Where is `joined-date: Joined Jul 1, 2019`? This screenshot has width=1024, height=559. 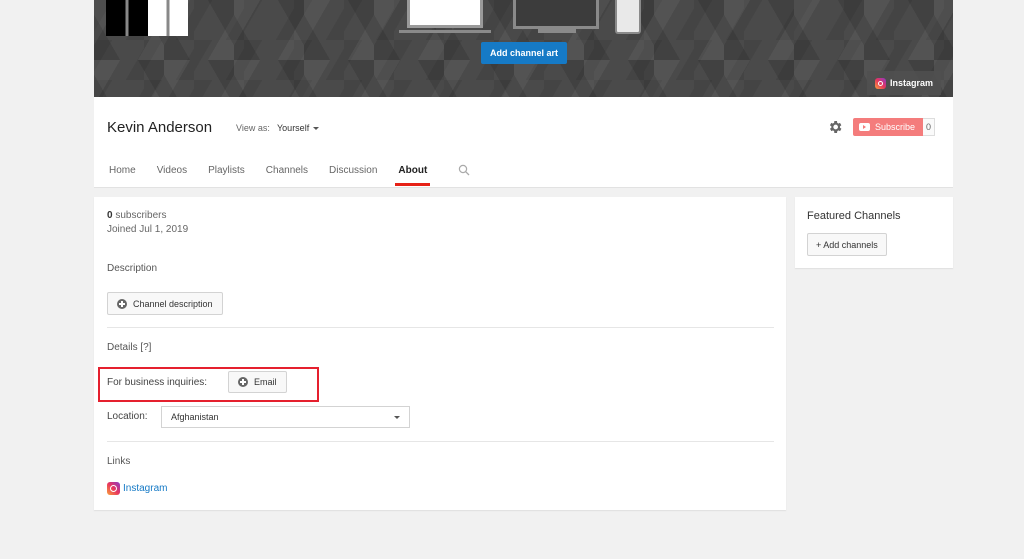 joined-date: Joined Jul 1, 2019 is located at coordinates (148, 229).